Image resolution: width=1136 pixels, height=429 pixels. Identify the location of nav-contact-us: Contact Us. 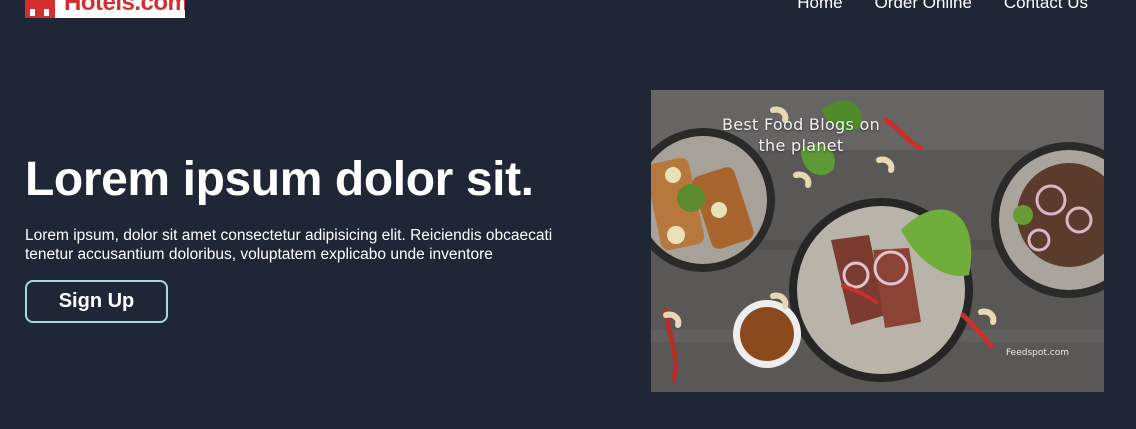
(1046, 7).